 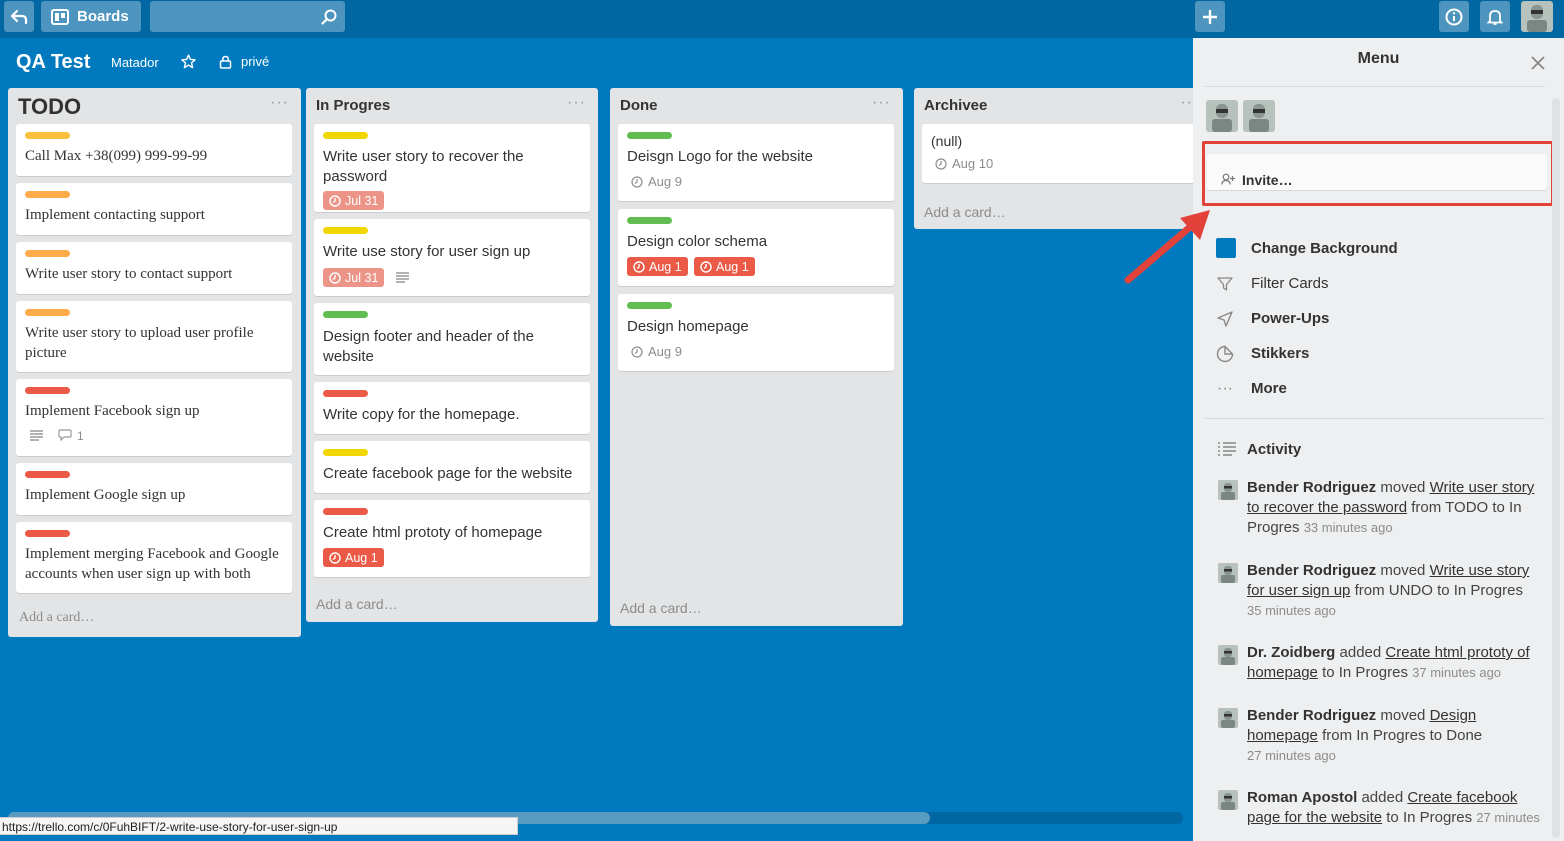 I want to click on info-button, so click(x=1454, y=16).